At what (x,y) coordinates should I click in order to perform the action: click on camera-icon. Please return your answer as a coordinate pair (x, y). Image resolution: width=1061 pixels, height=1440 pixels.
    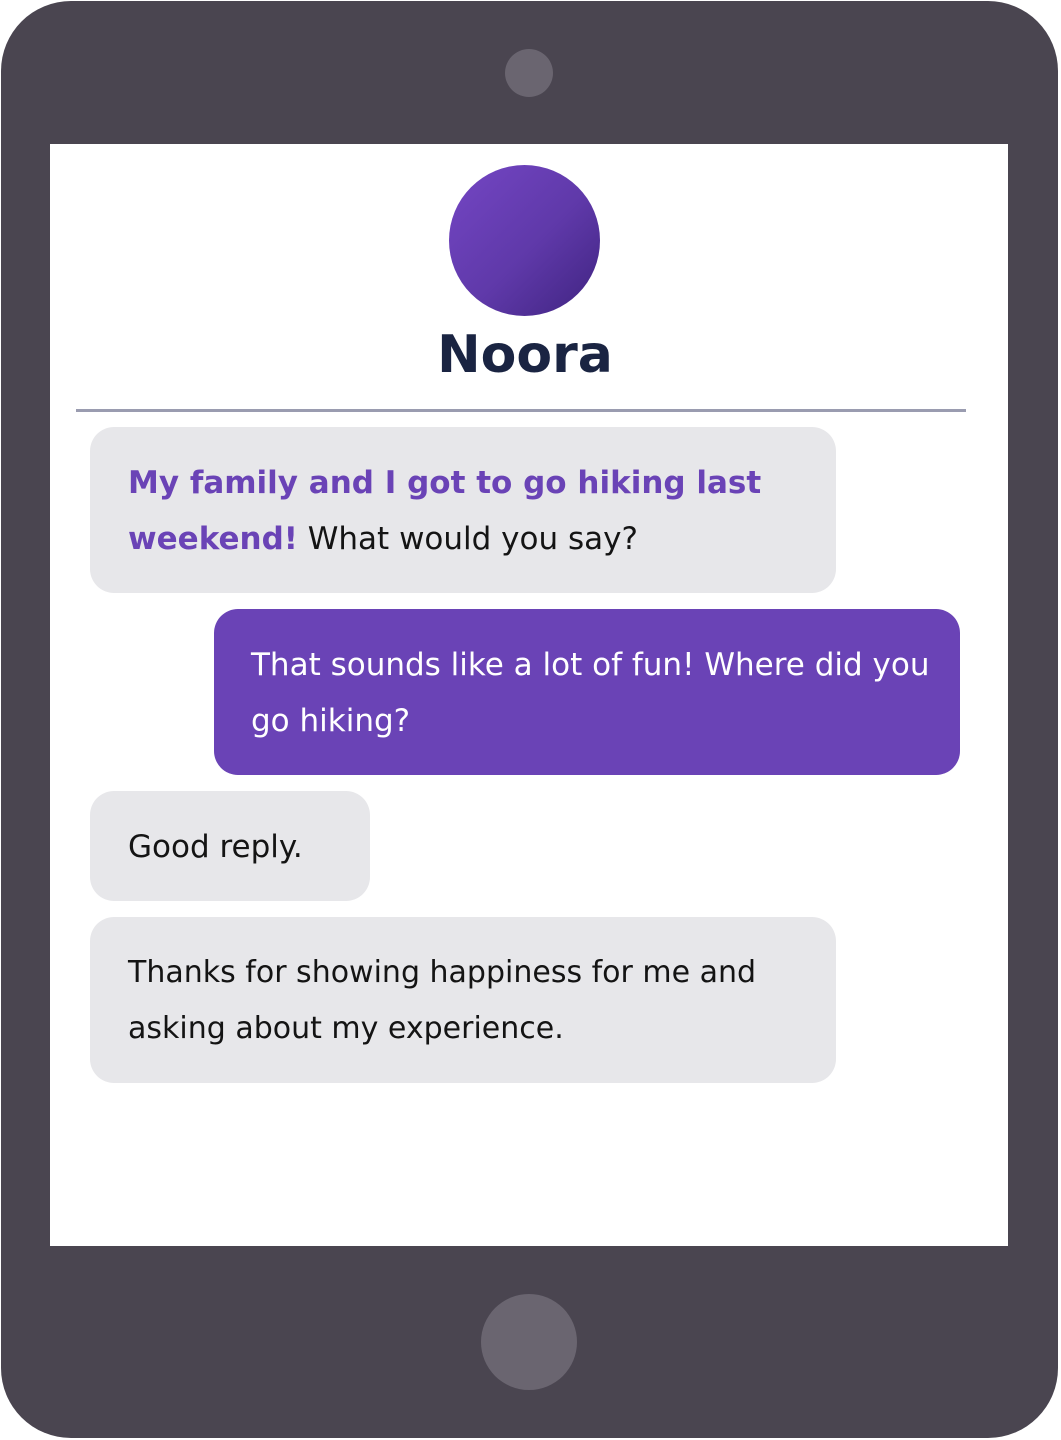
    Looking at the image, I should click on (529, 73).